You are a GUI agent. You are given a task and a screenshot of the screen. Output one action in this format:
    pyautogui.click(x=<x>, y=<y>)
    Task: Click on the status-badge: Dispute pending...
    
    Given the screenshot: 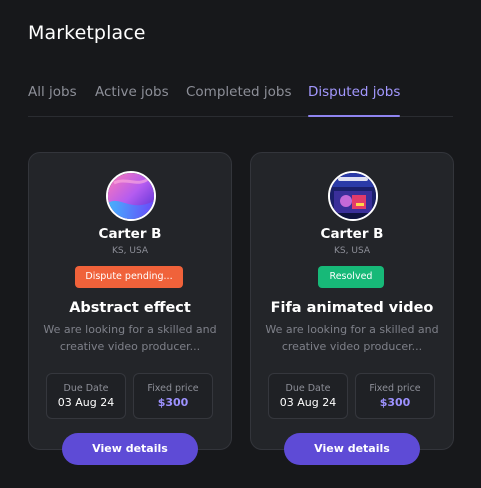 What is the action you would take?
    pyautogui.click(x=129, y=277)
    